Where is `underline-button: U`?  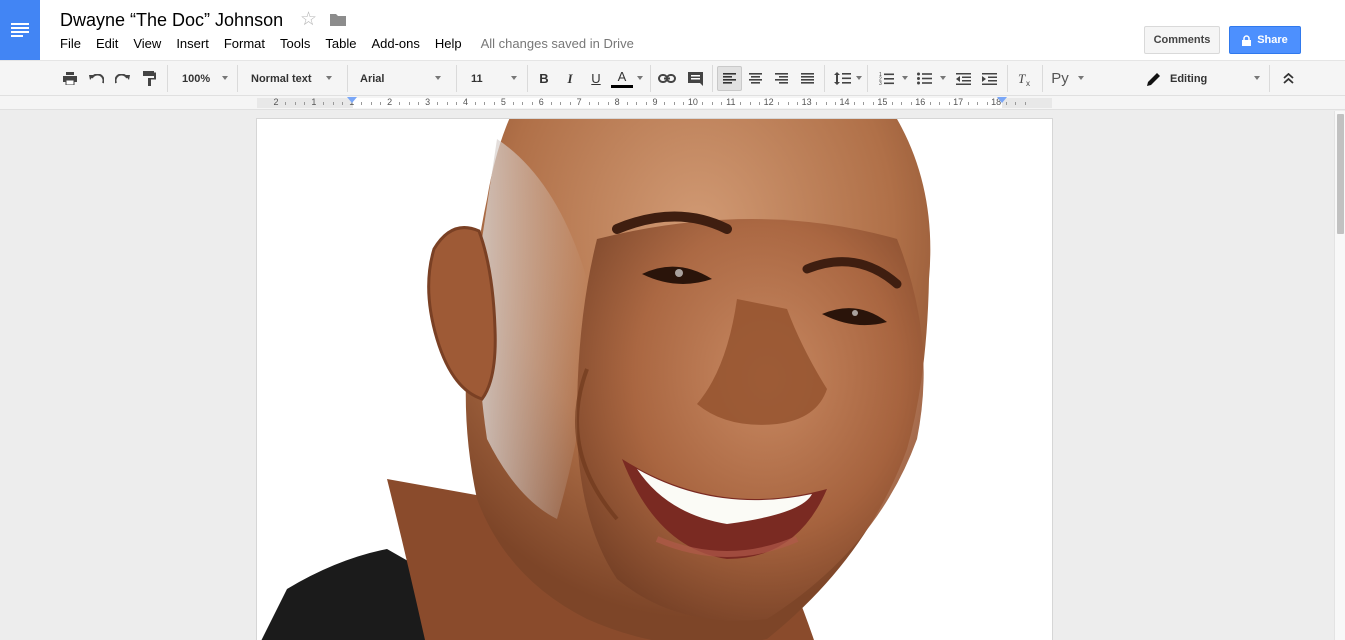 underline-button: U is located at coordinates (596, 78).